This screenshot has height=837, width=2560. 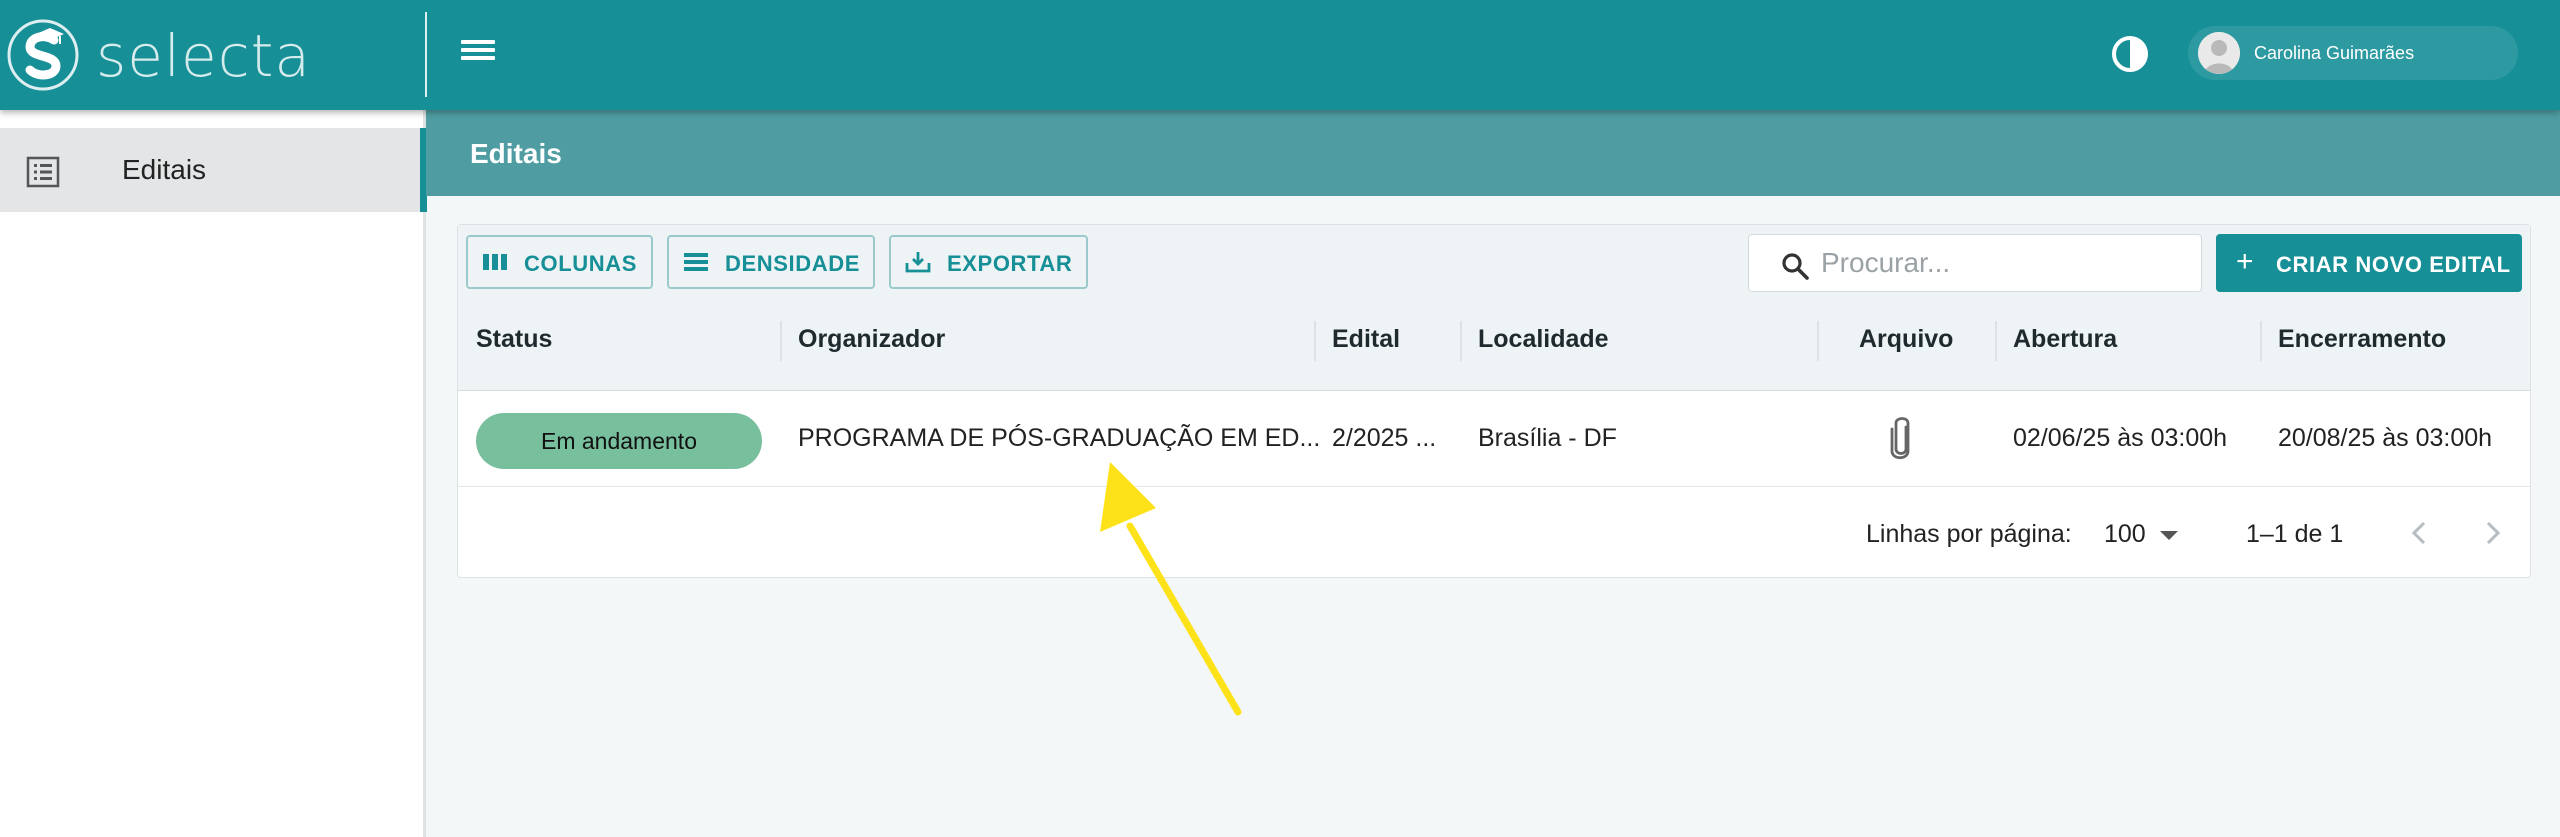 What do you see at coordinates (213, 473) in the screenshot?
I see `sidebar: Editais` at bounding box center [213, 473].